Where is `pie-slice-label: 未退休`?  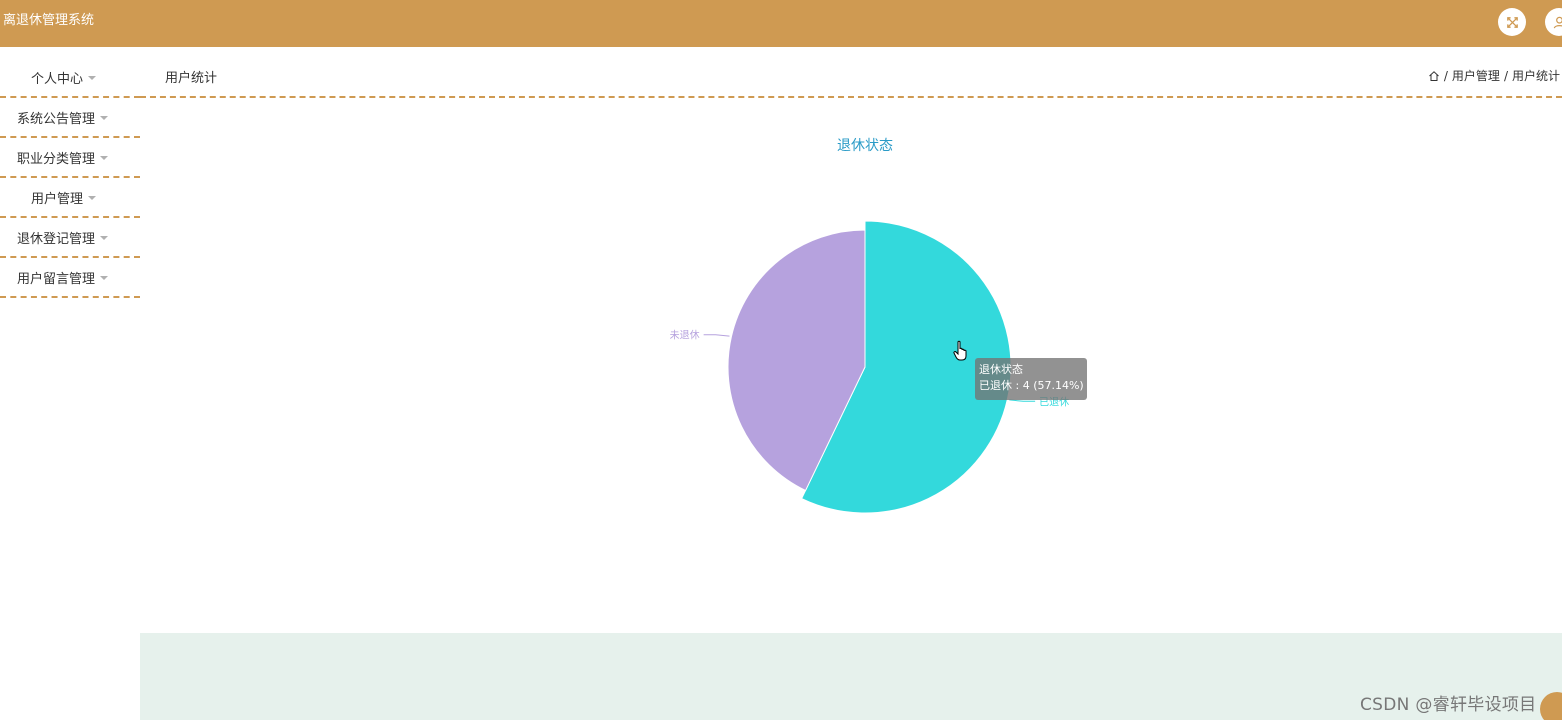 pie-slice-label: 未退休 is located at coordinates (685, 336).